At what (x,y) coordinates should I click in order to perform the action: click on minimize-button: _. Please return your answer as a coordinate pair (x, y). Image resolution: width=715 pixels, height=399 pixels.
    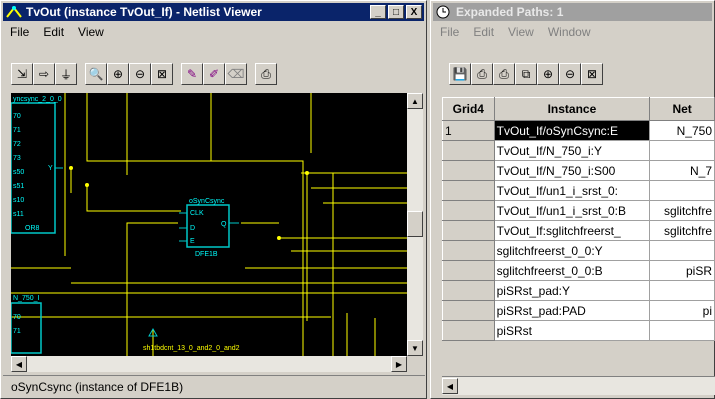
    Looking at the image, I should click on (378, 12).